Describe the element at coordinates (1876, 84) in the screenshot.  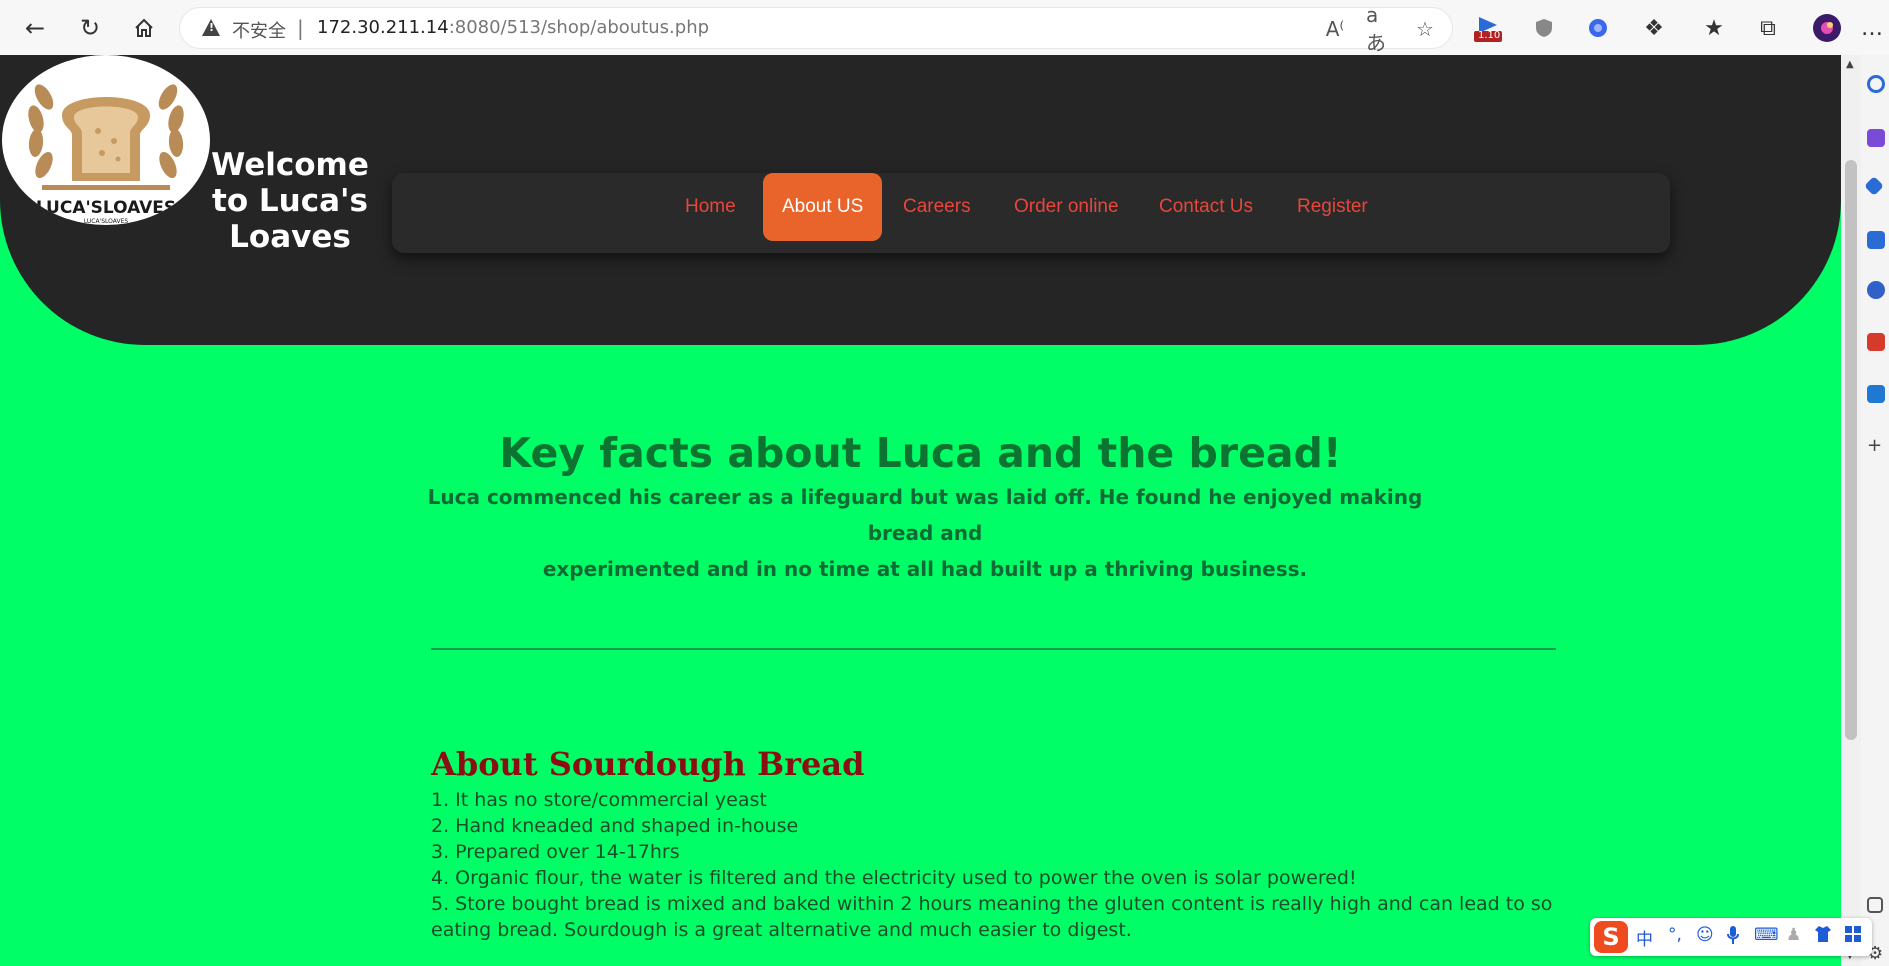
I see `search-icon` at that location.